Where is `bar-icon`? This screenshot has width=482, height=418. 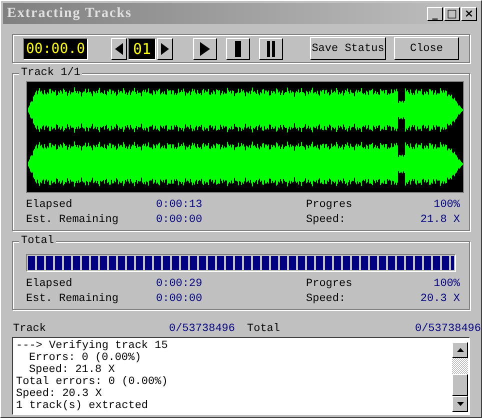
bar-icon is located at coordinates (238, 48).